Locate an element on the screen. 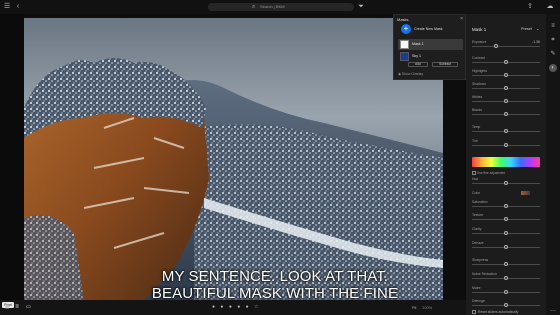  slider-label: Highlights is located at coordinates (479, 71).